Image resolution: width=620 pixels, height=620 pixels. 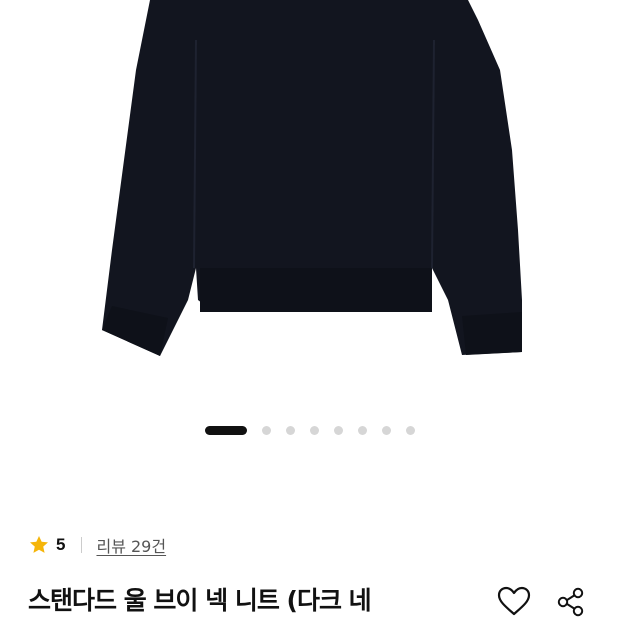 What do you see at coordinates (82, 545) in the screenshot?
I see `rating-divider` at bounding box center [82, 545].